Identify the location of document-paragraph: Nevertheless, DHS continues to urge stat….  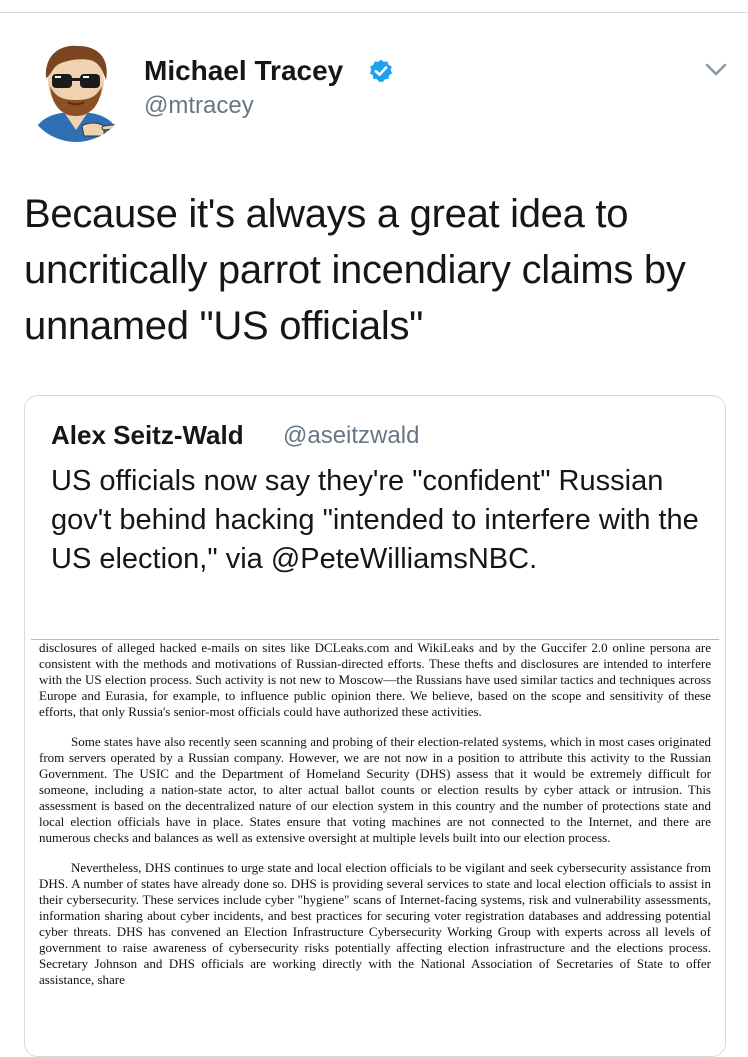
(375, 923).